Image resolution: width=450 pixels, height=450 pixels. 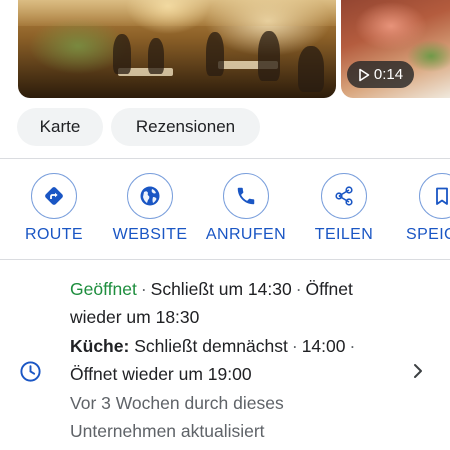 I want to click on route-label: ROUTE, so click(x=54, y=234).